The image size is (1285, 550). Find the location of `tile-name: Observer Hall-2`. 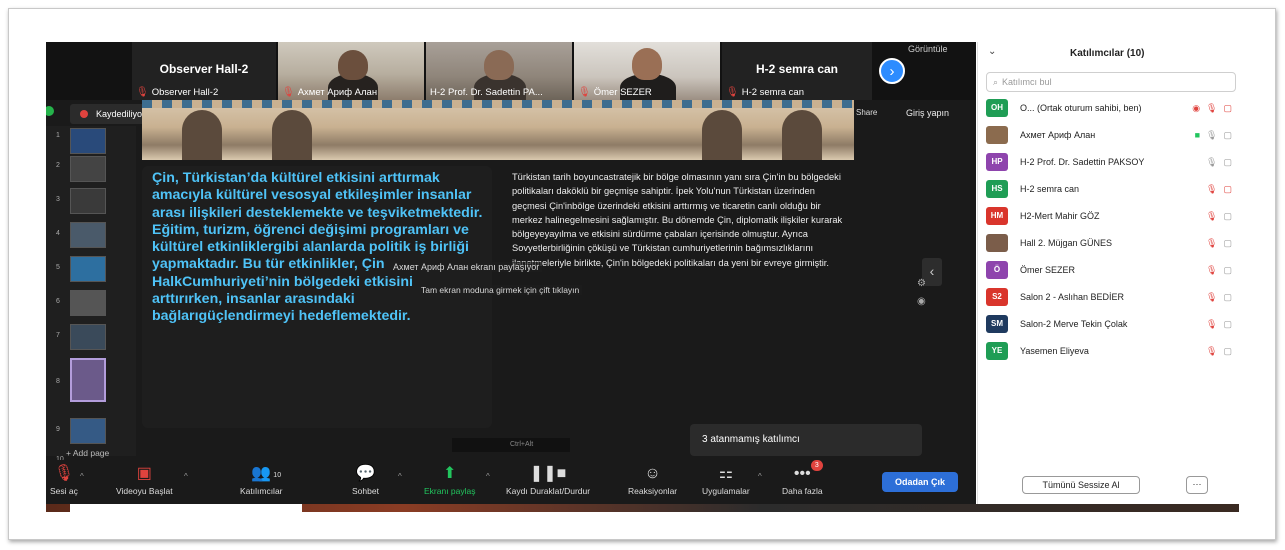

tile-name: Observer Hall-2 is located at coordinates (204, 69).